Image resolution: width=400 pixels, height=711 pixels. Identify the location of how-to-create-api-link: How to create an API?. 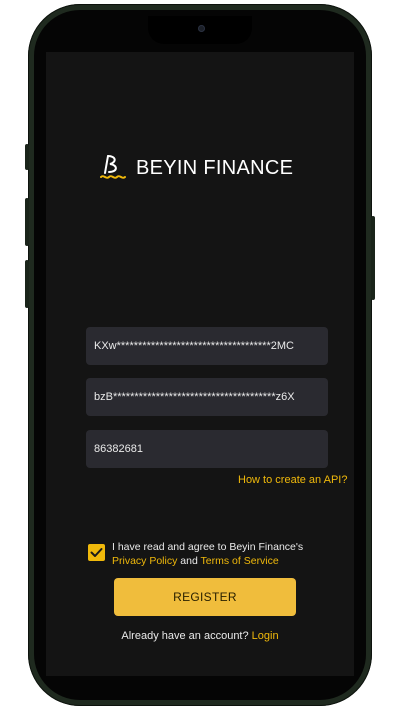
(292, 480).